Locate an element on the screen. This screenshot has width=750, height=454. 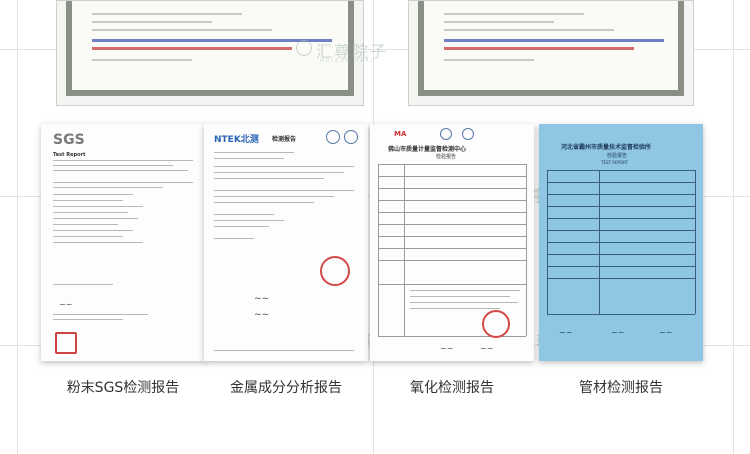
ma-logo: MA is located at coordinates (400, 134).